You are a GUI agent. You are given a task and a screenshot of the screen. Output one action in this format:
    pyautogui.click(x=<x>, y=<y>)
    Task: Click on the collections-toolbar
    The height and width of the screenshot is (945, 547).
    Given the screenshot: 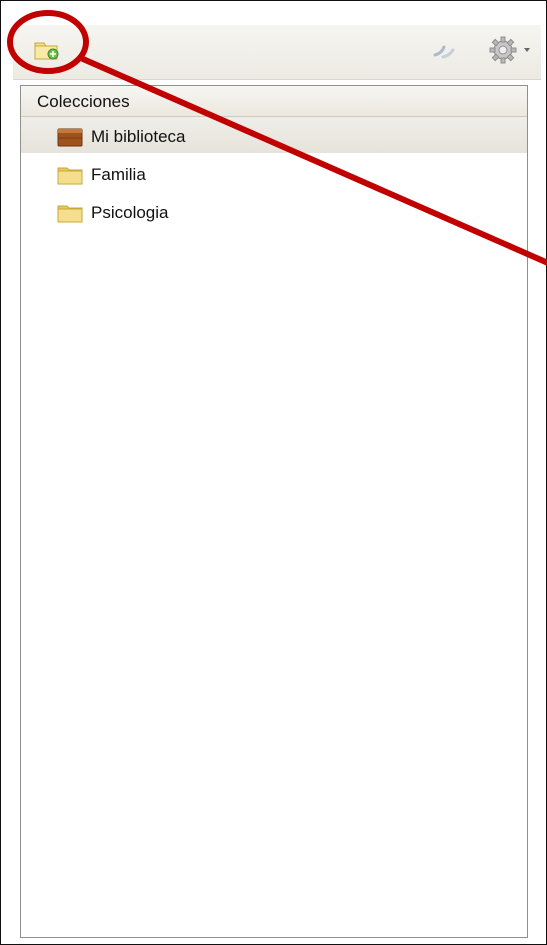 What is the action you would take?
    pyautogui.click(x=277, y=52)
    